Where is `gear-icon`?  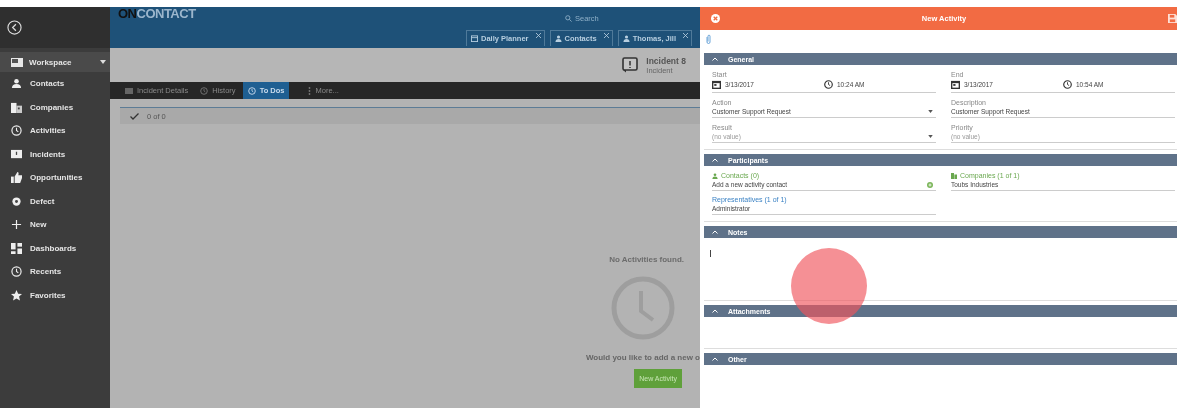
gear-icon is located at coordinates (16, 201).